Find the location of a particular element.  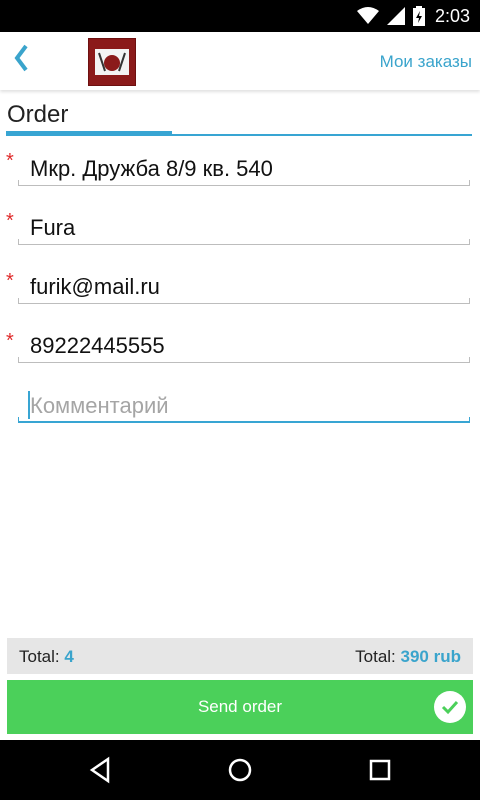

back-button is located at coordinates (22, 61).